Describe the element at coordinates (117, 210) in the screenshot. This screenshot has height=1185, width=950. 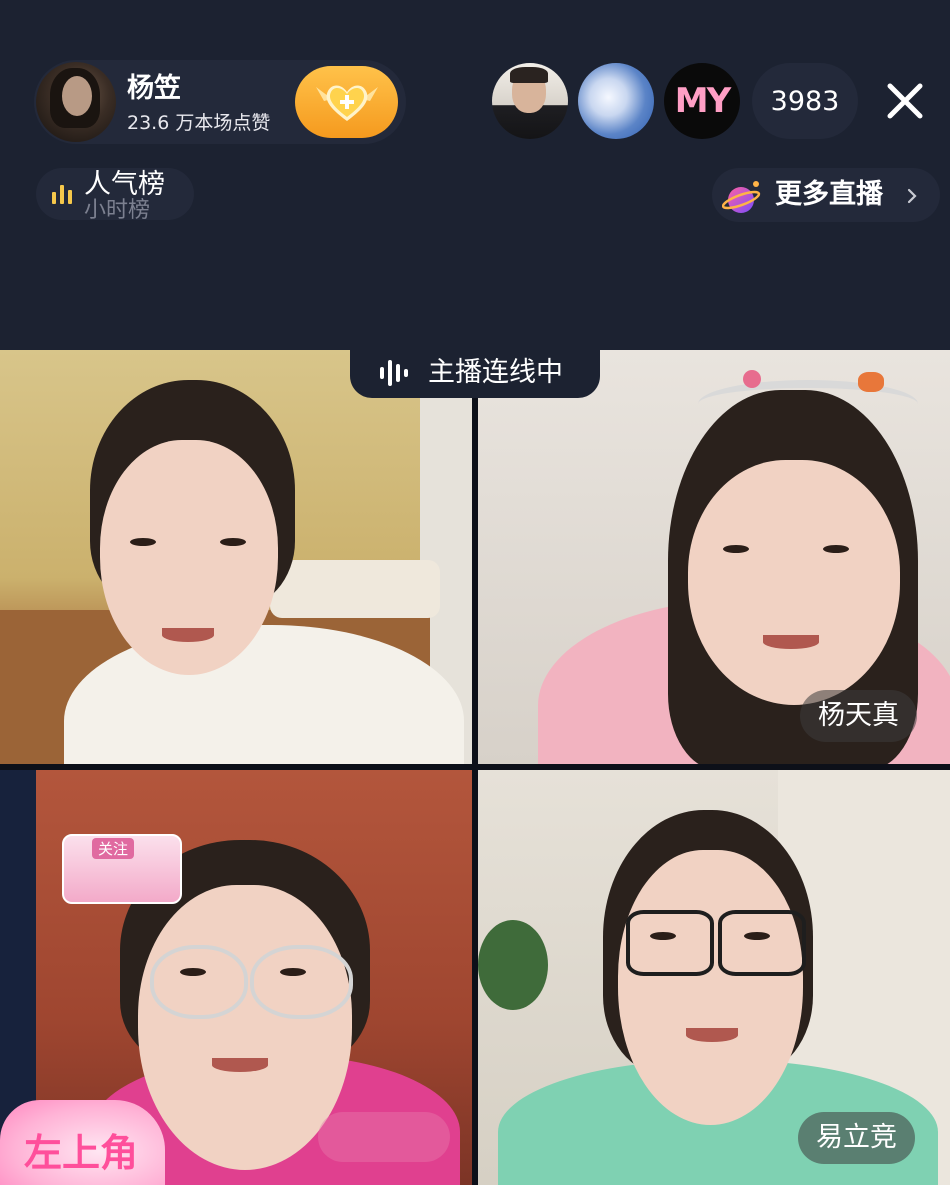
I see `hourly-rank-label: 小时榜` at that location.